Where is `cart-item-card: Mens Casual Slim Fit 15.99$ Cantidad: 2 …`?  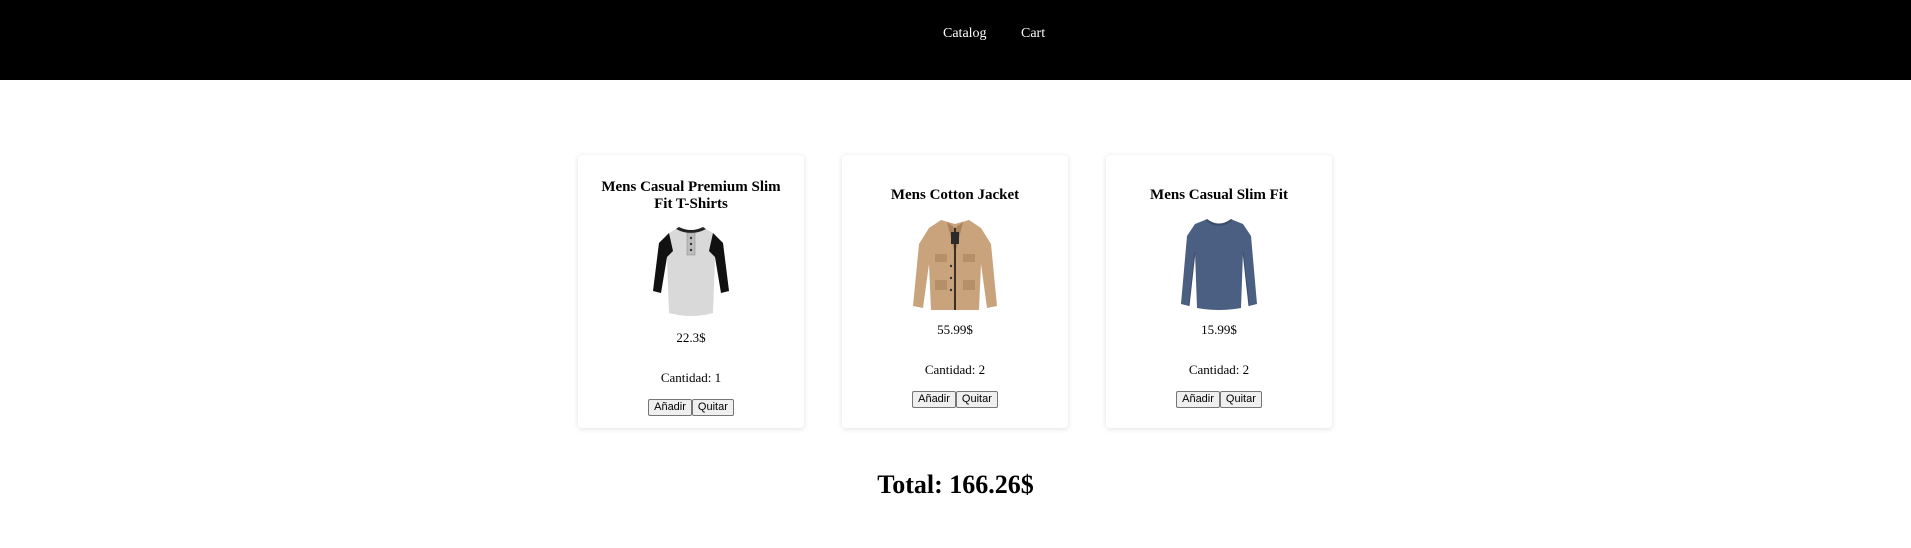 cart-item-card: Mens Casual Slim Fit 15.99$ Cantidad: 2 … is located at coordinates (1219, 291).